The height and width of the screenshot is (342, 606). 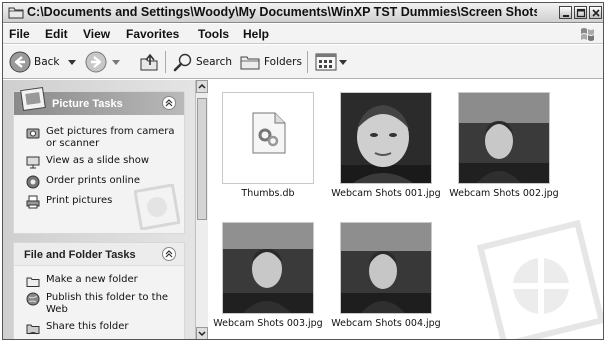 I want to click on task-pane-scrollbar, so click(x=201, y=209).